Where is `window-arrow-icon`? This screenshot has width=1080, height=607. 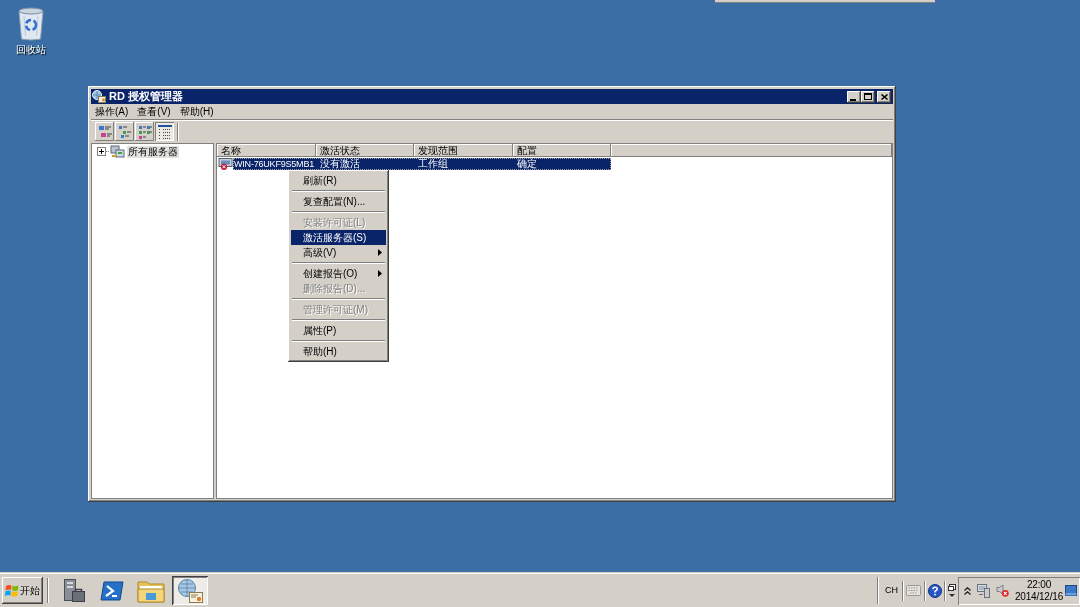
window-arrow-icon is located at coordinates (952, 590).